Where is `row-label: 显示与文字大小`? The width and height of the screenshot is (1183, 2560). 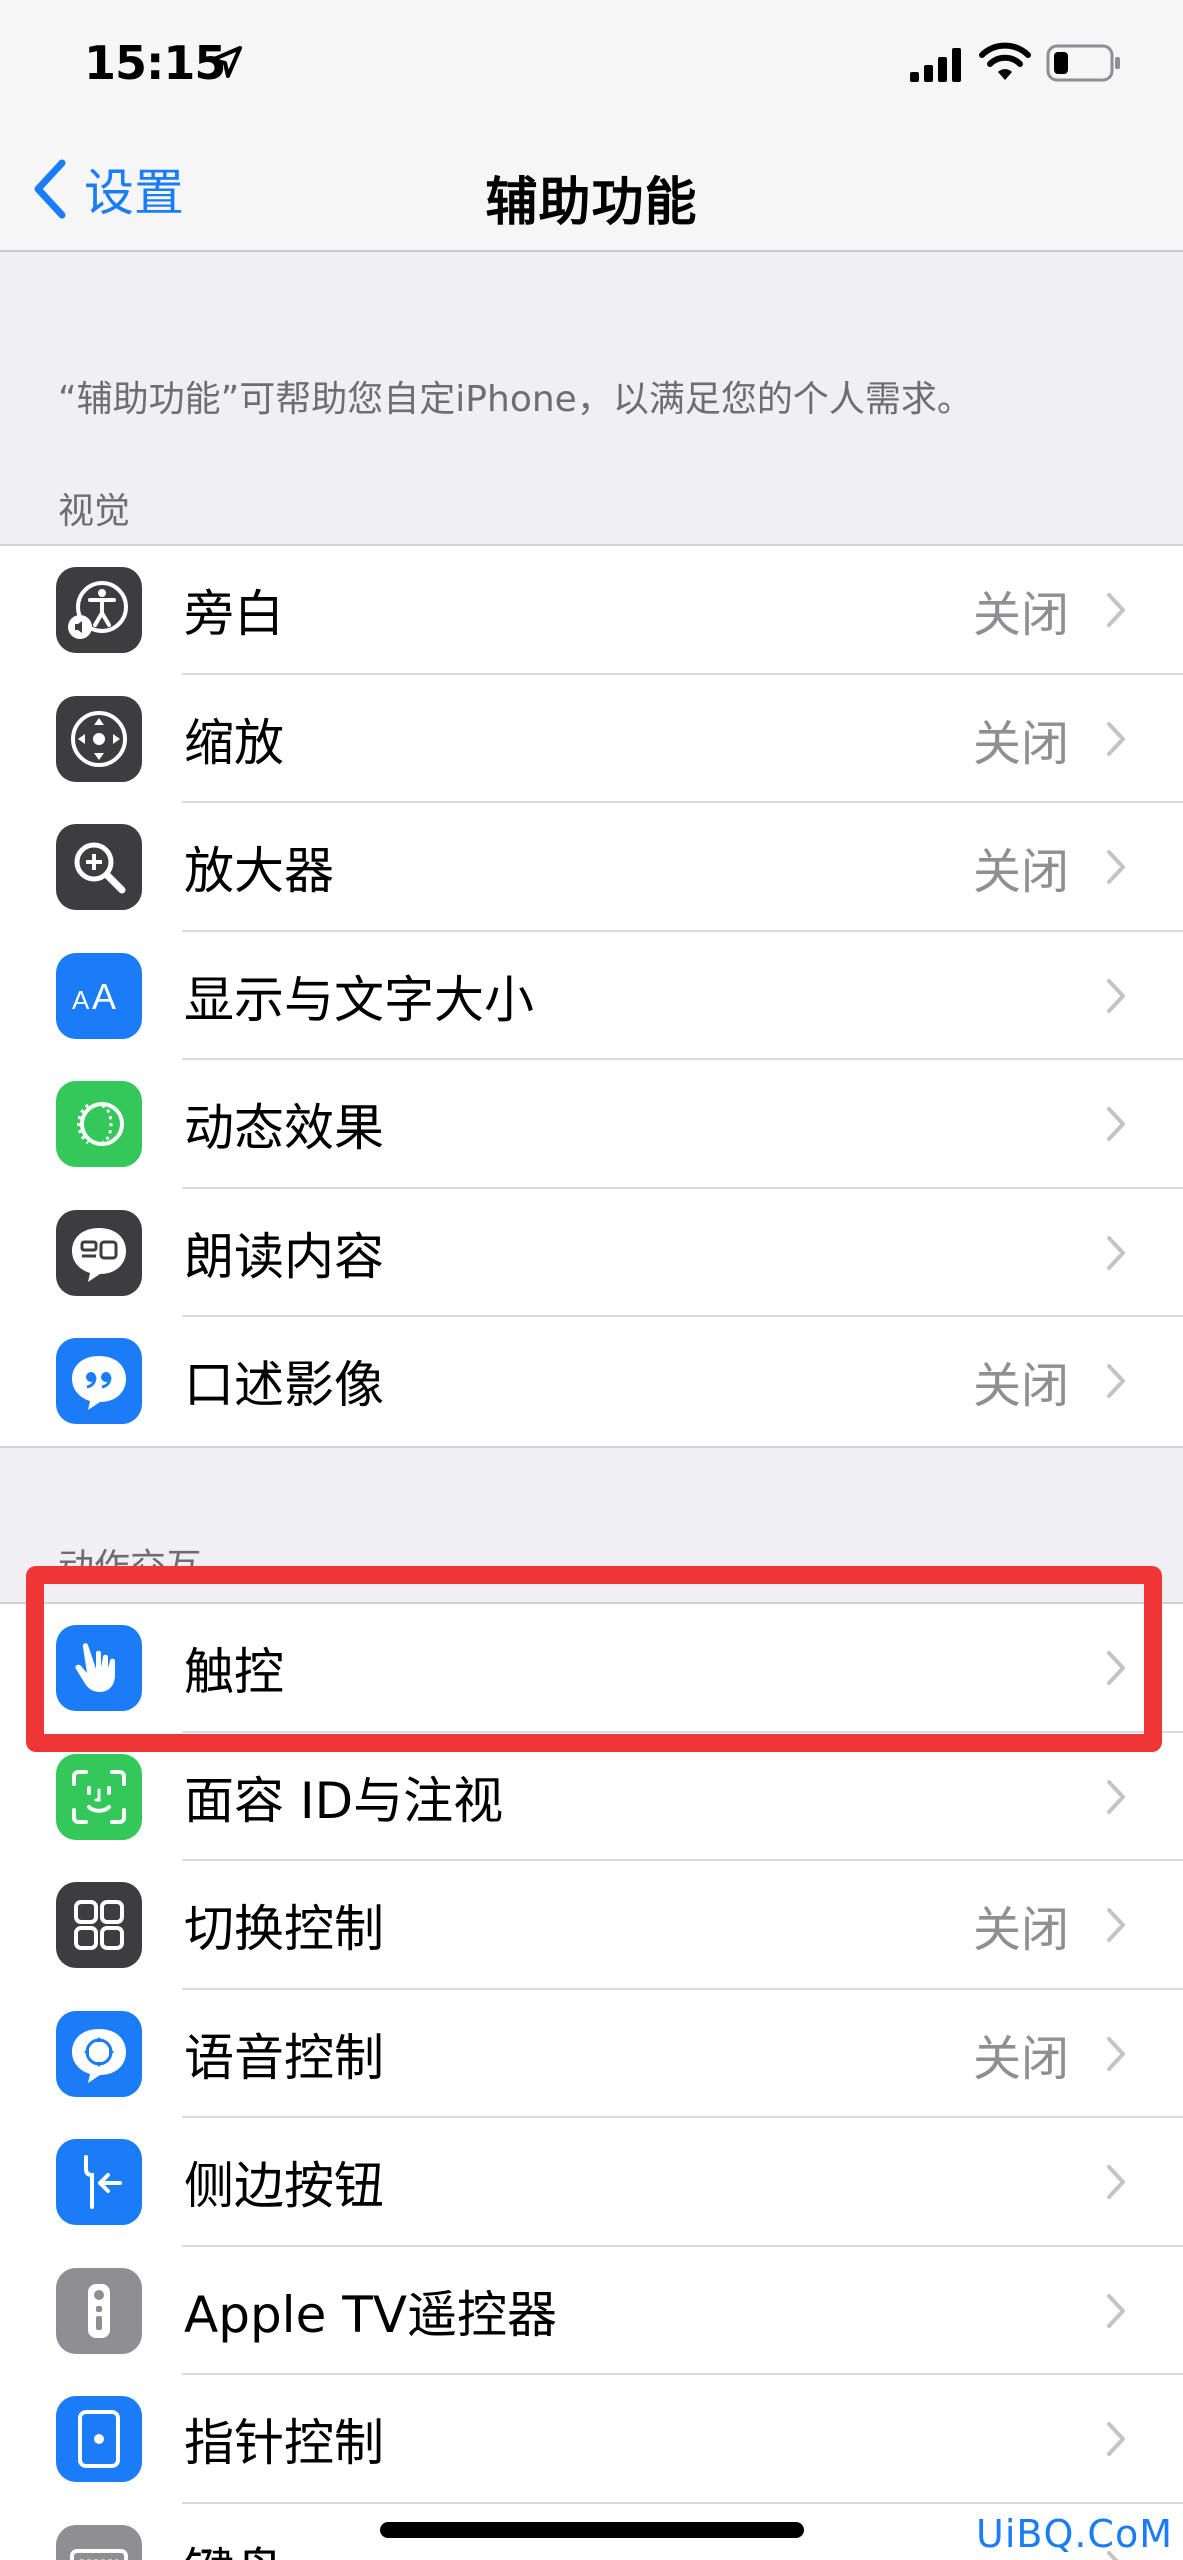
row-label: 显示与文字大小 is located at coordinates (359, 999).